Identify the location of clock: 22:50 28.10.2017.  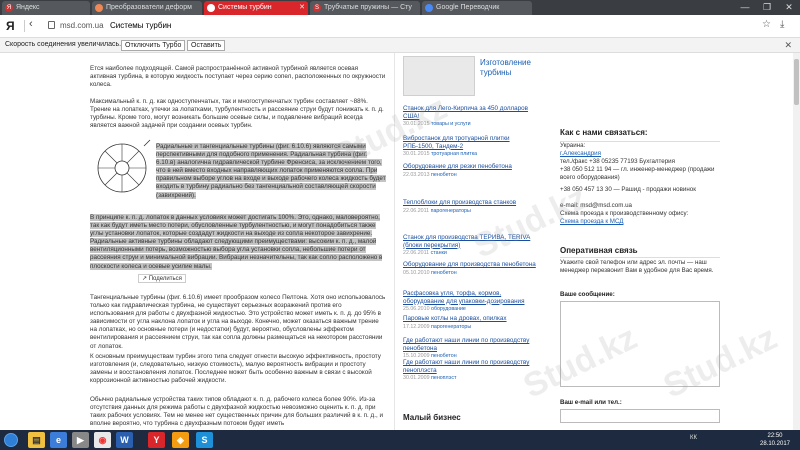
(775, 440).